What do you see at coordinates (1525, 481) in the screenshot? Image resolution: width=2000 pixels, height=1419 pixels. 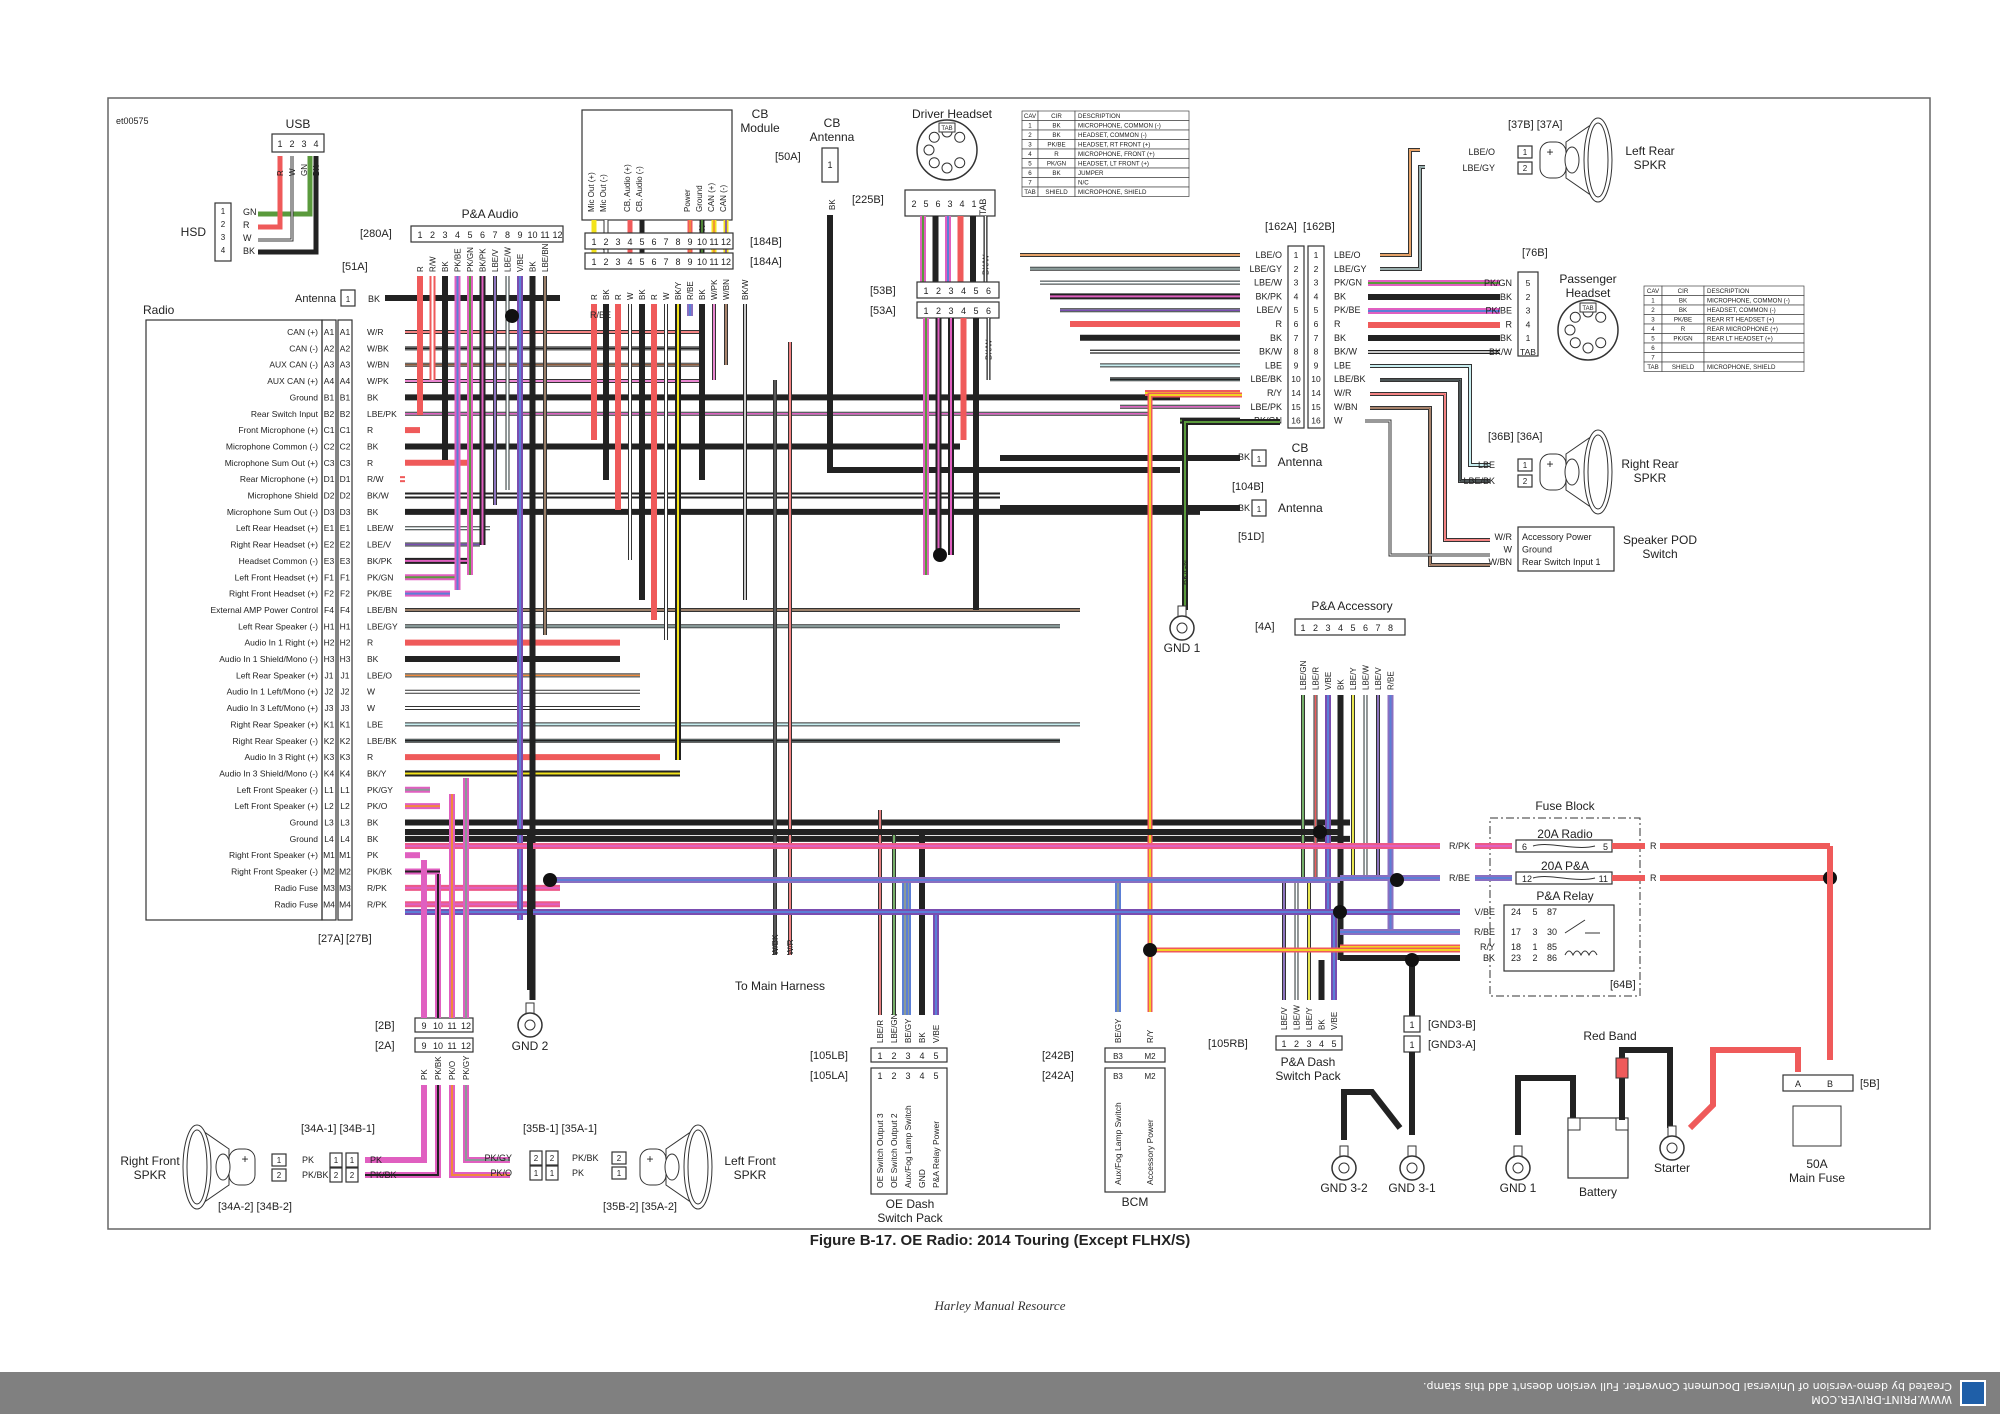 I see `right-rear-spkr-pin: 2` at bounding box center [1525, 481].